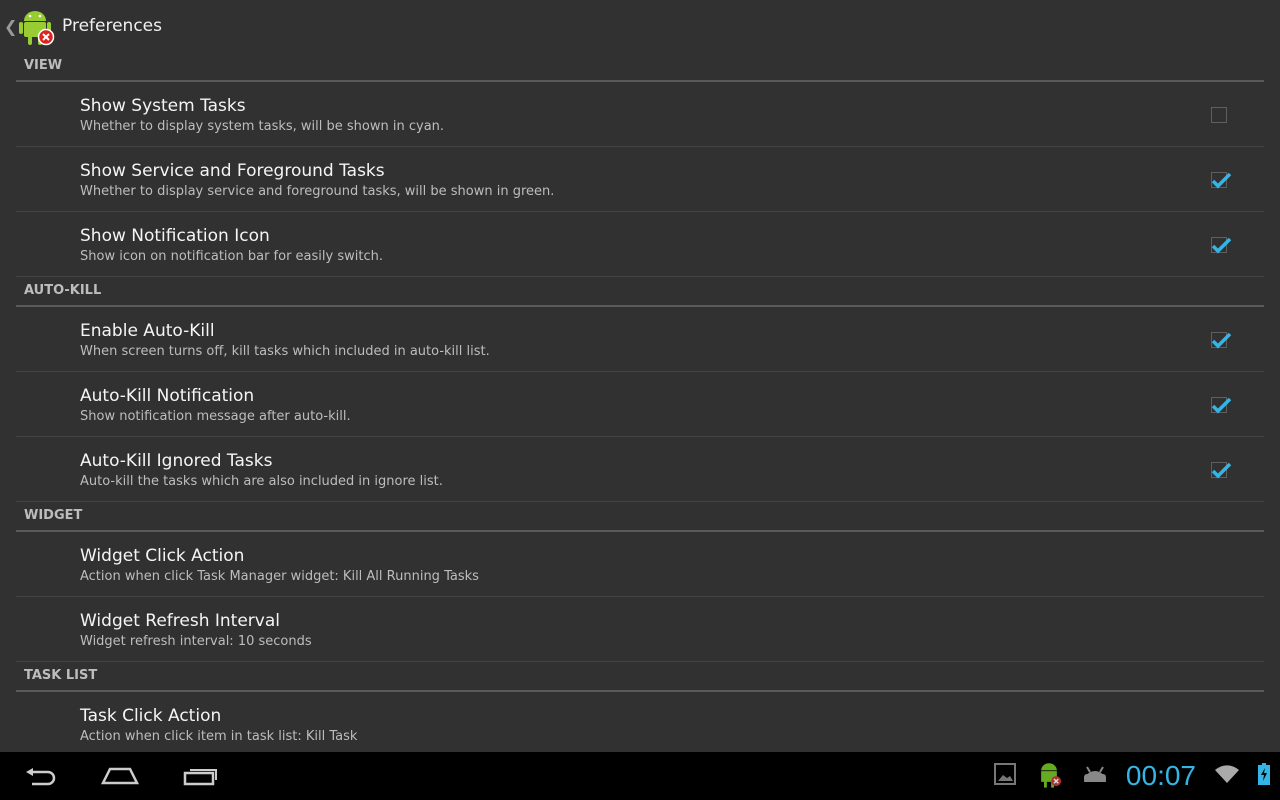 The image size is (1280, 800). What do you see at coordinates (1264, 776) in the screenshot?
I see `battery-charging-icon` at bounding box center [1264, 776].